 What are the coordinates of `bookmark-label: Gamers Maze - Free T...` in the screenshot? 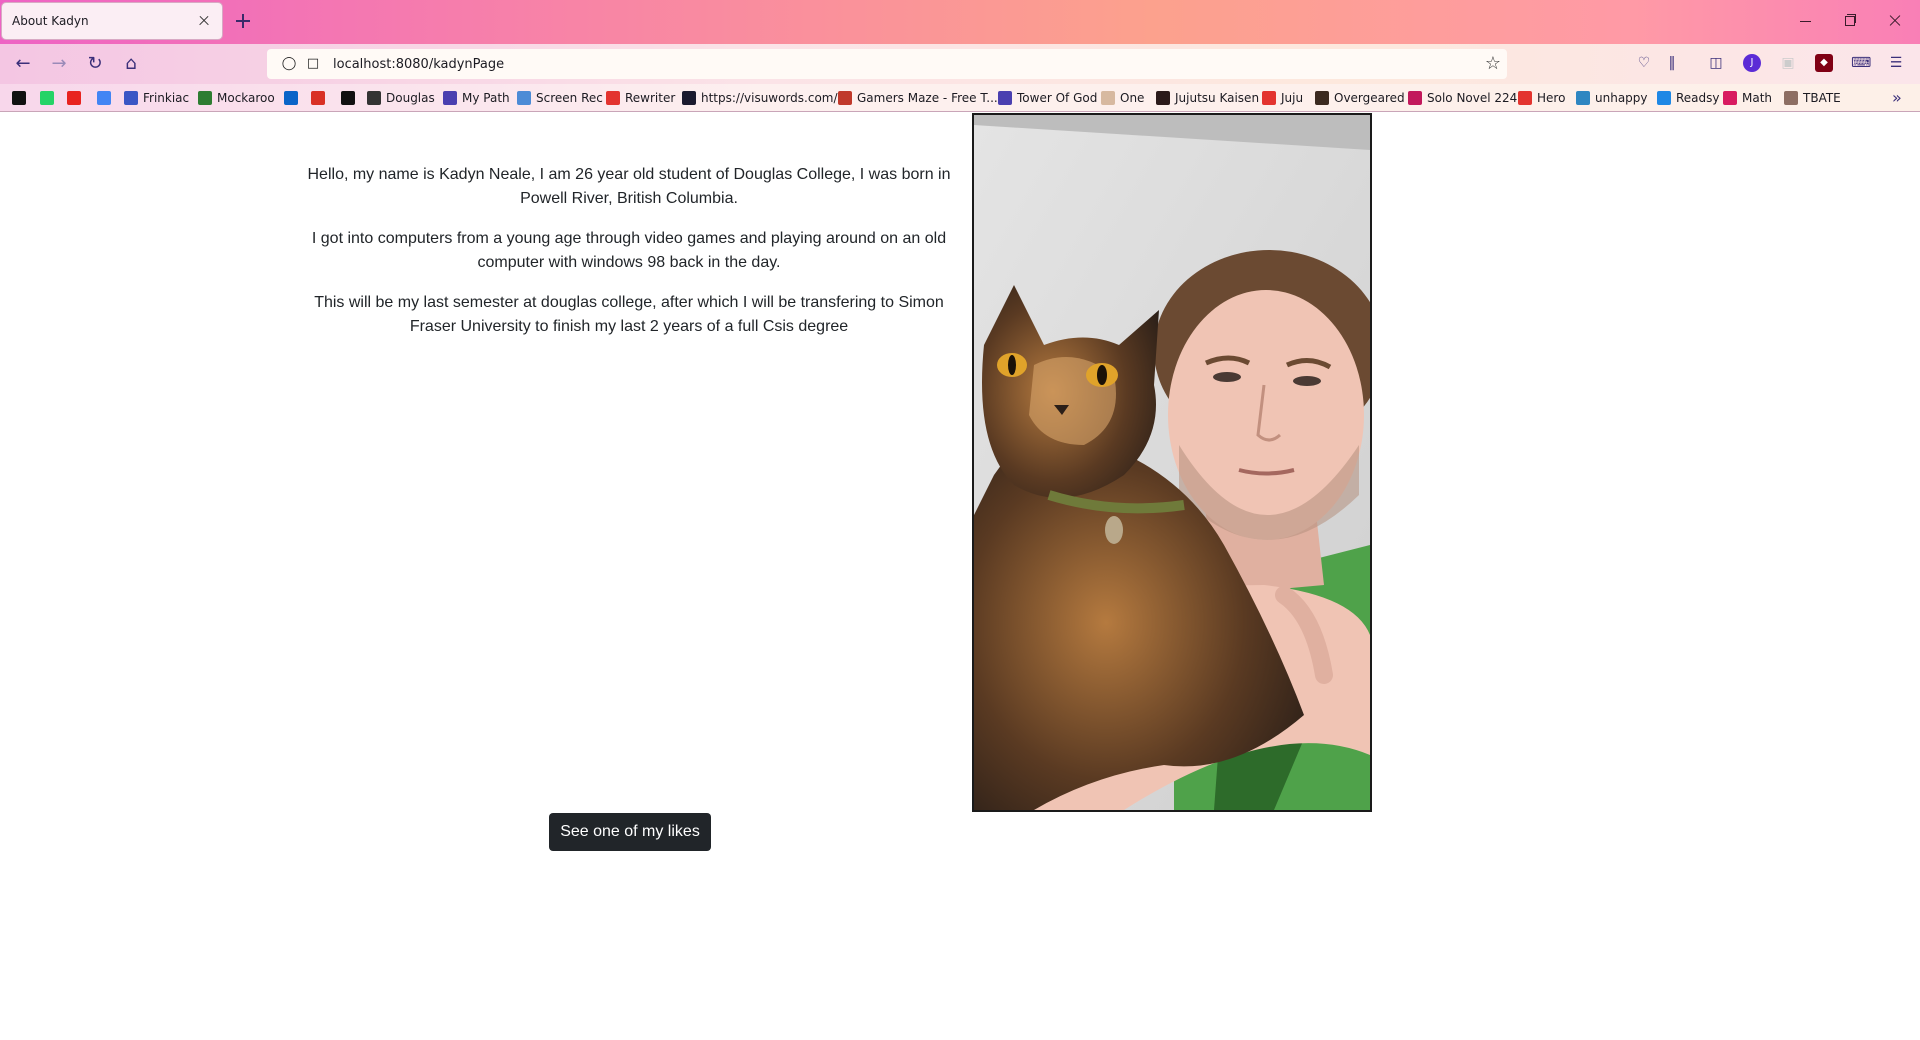 It's located at (927, 98).